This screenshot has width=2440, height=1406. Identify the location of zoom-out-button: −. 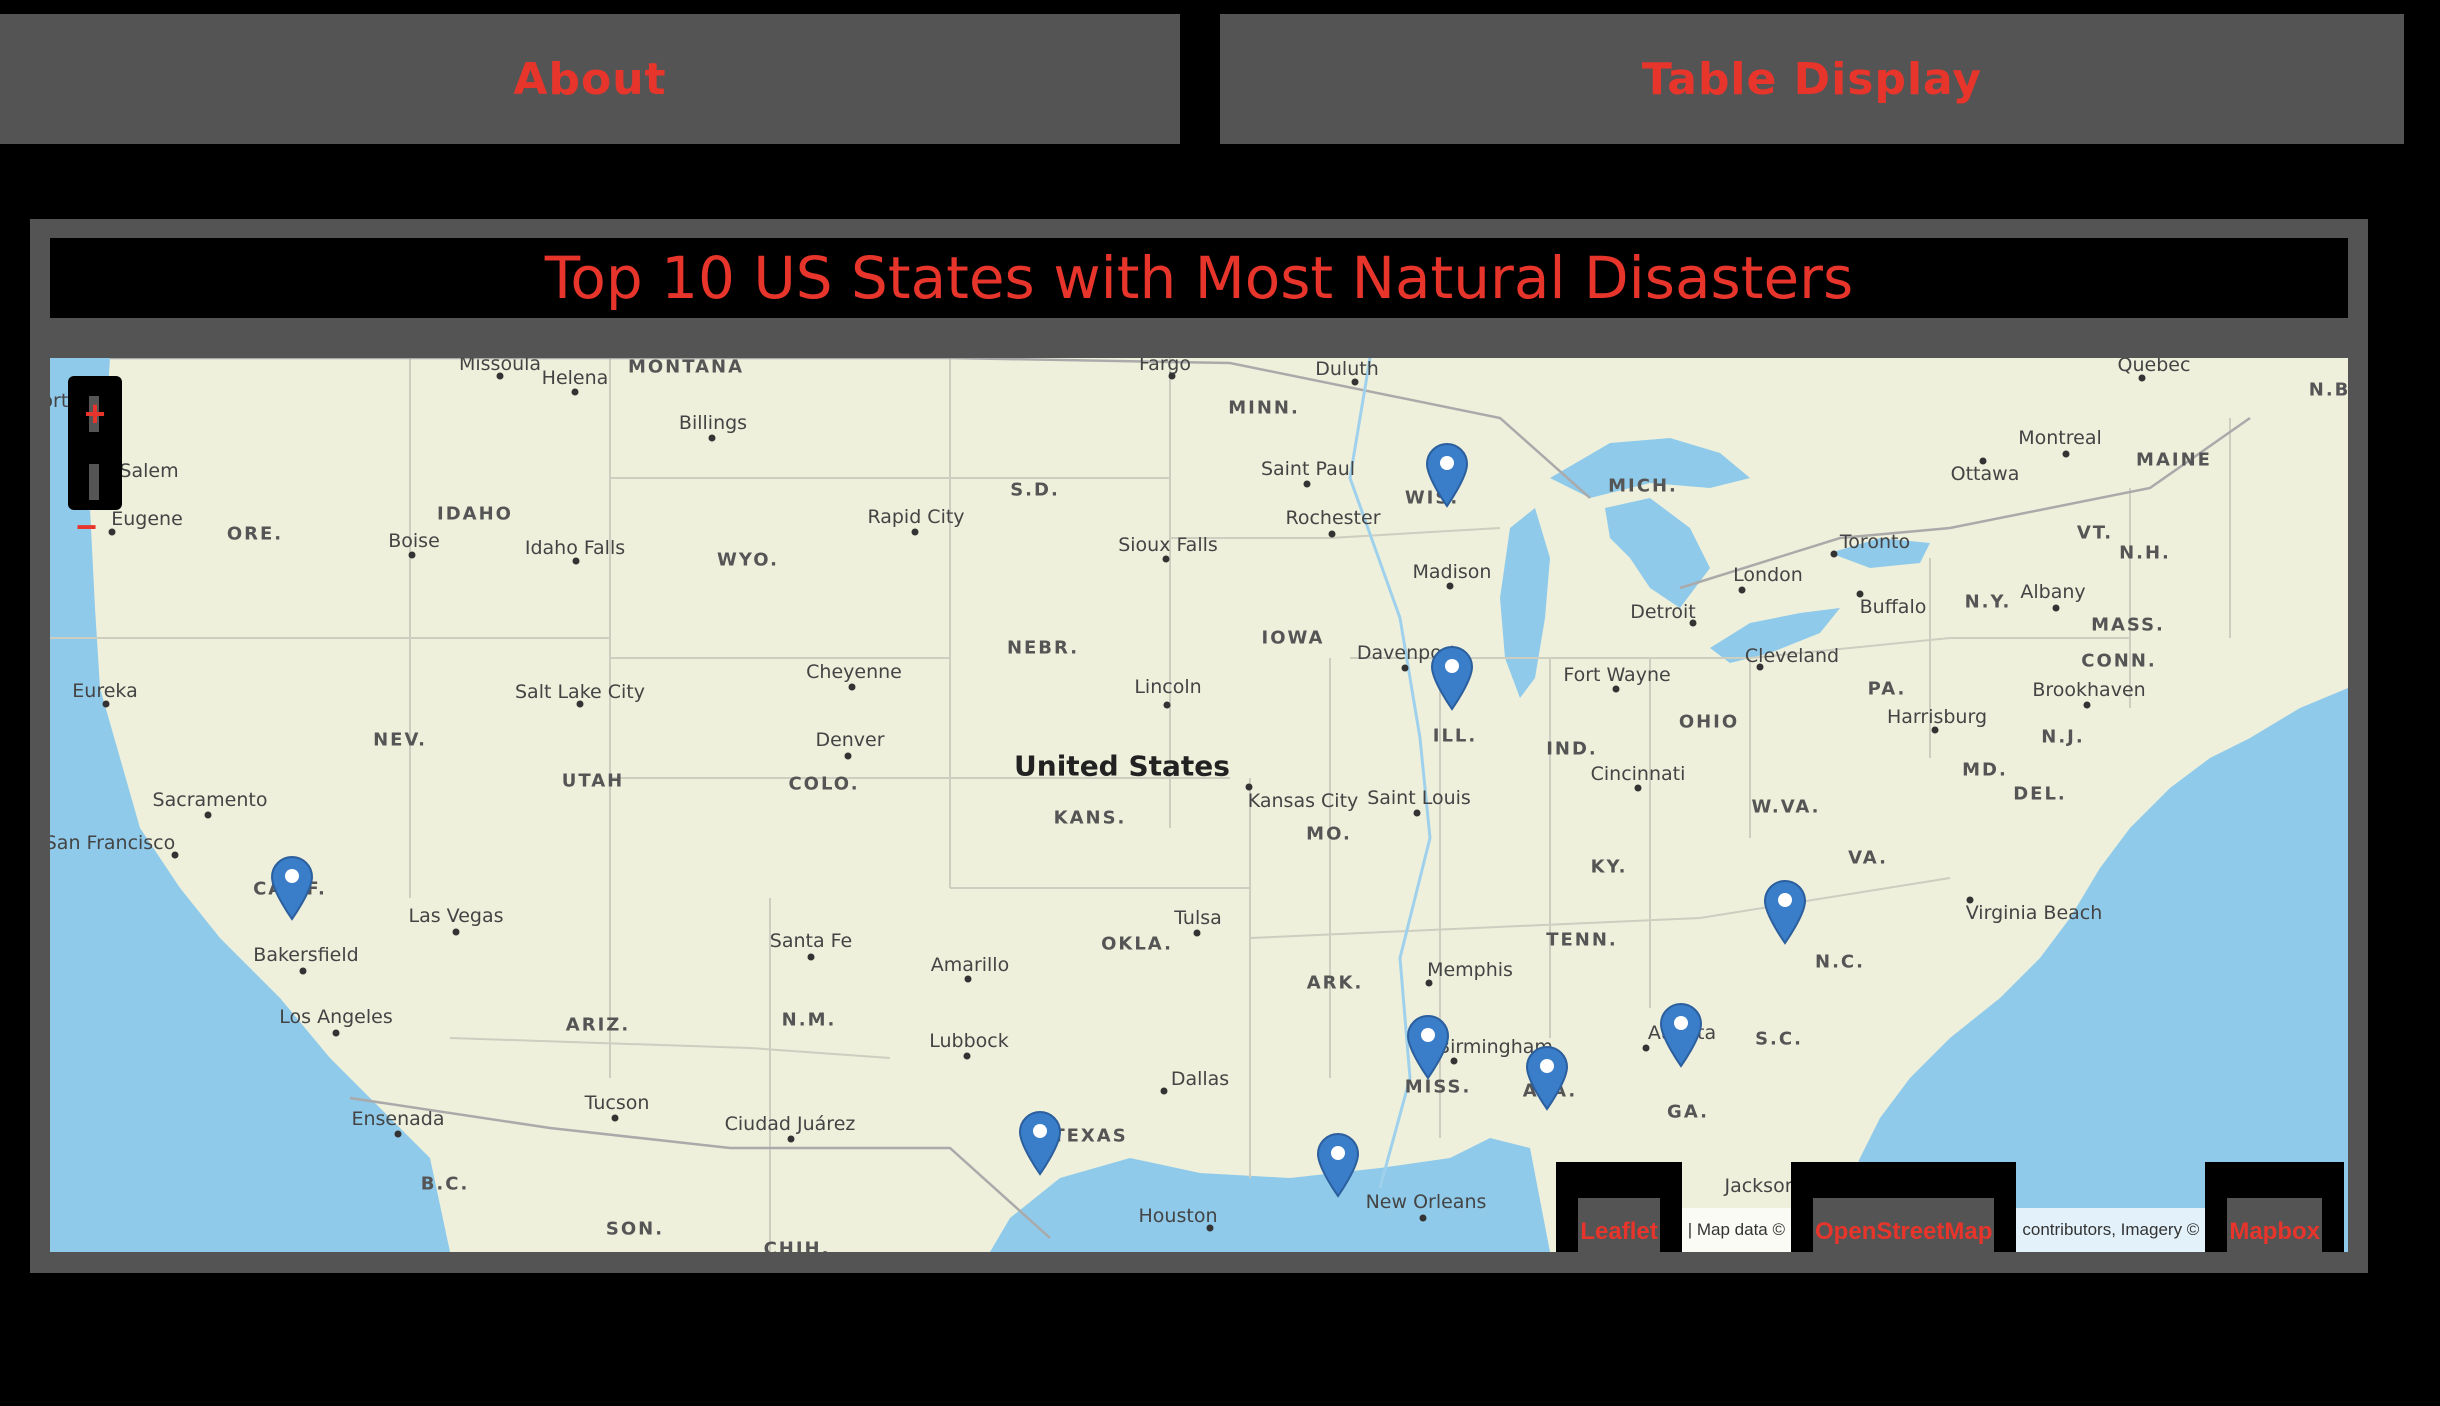
(86, 527).